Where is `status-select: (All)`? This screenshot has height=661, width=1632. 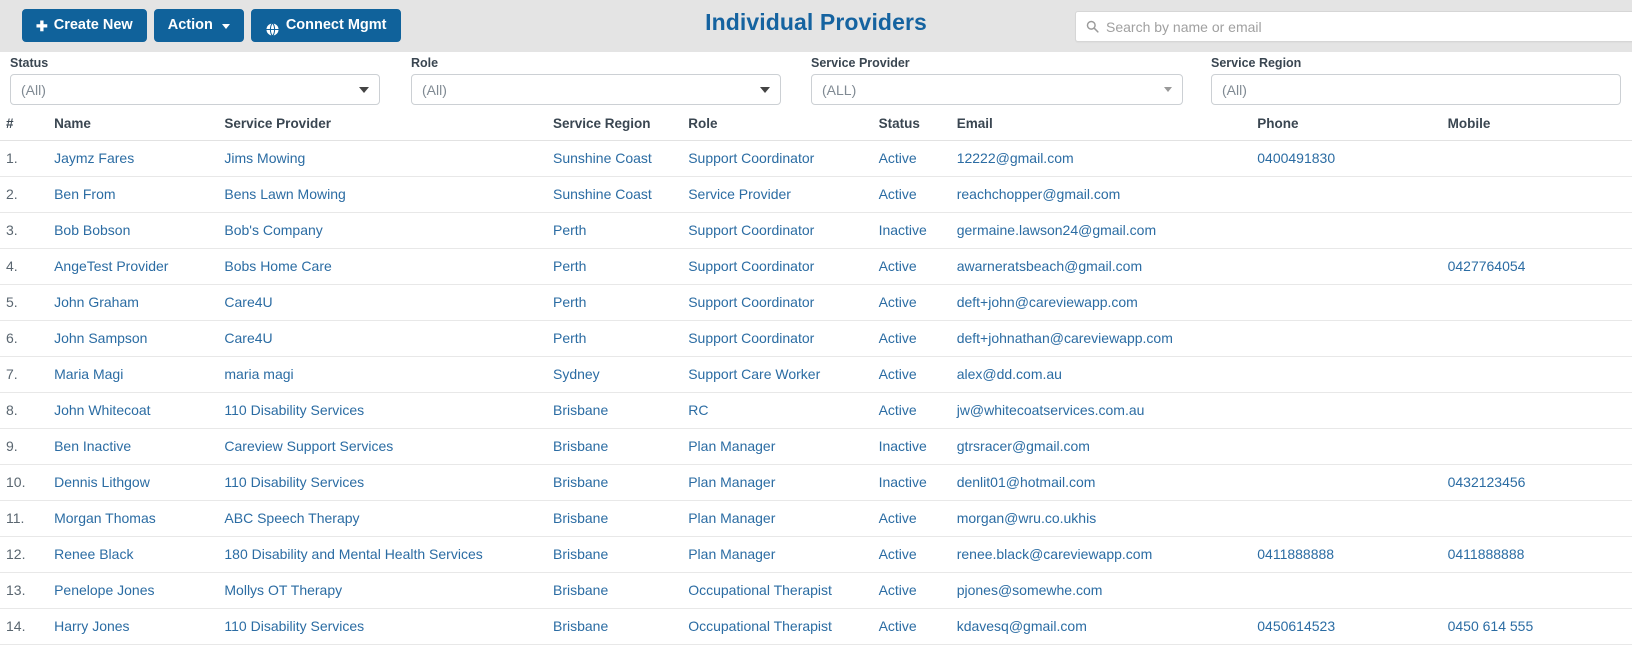 status-select: (All) is located at coordinates (195, 89).